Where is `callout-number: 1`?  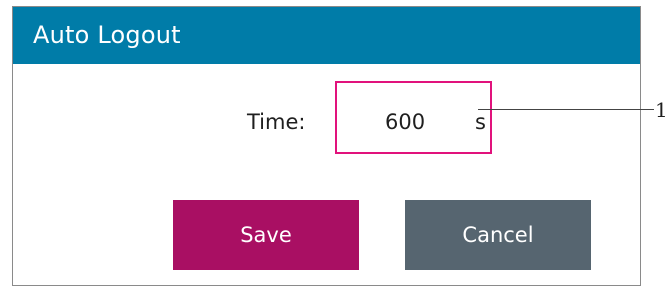
callout-number: 1 is located at coordinates (660, 110).